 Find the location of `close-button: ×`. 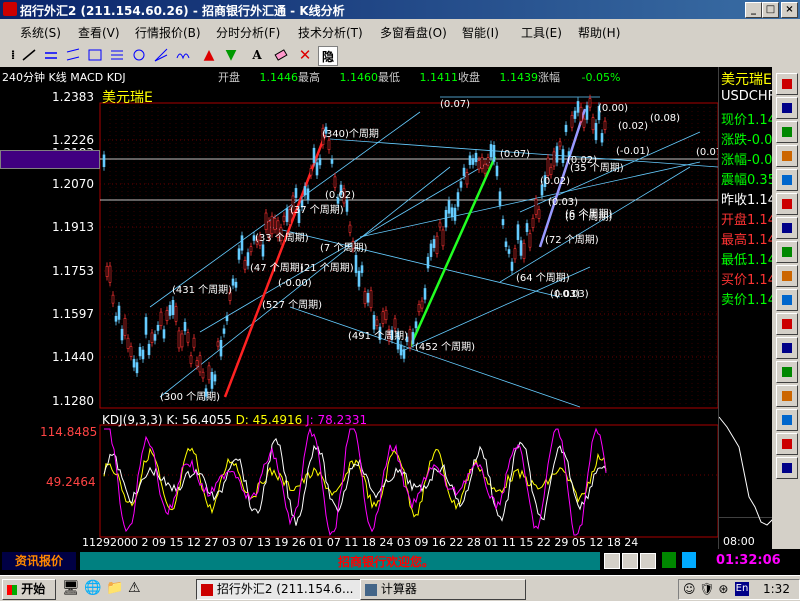

close-button: × is located at coordinates (789, 10).